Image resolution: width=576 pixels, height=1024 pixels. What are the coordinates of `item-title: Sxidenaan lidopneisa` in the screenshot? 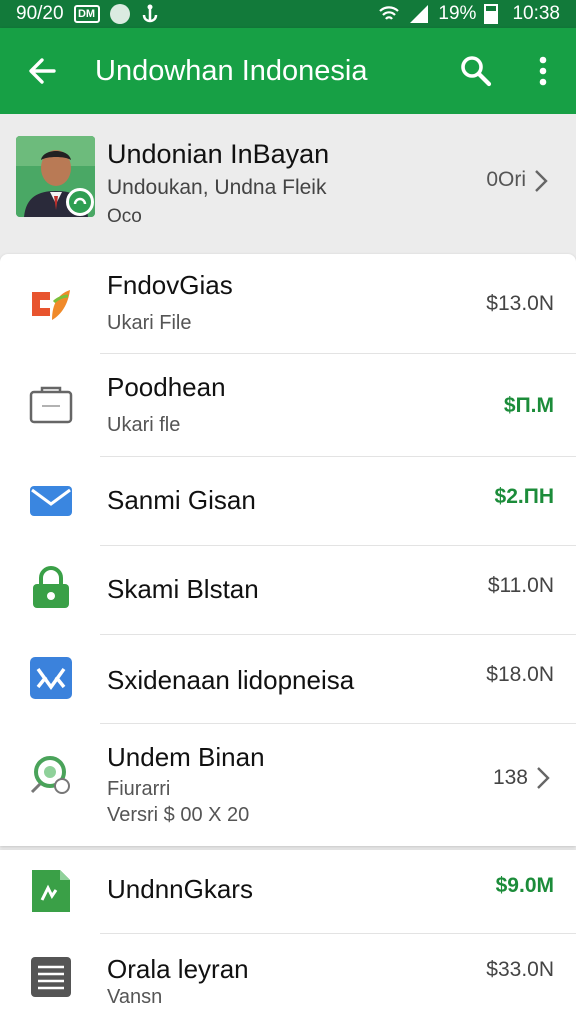 It's located at (231, 680).